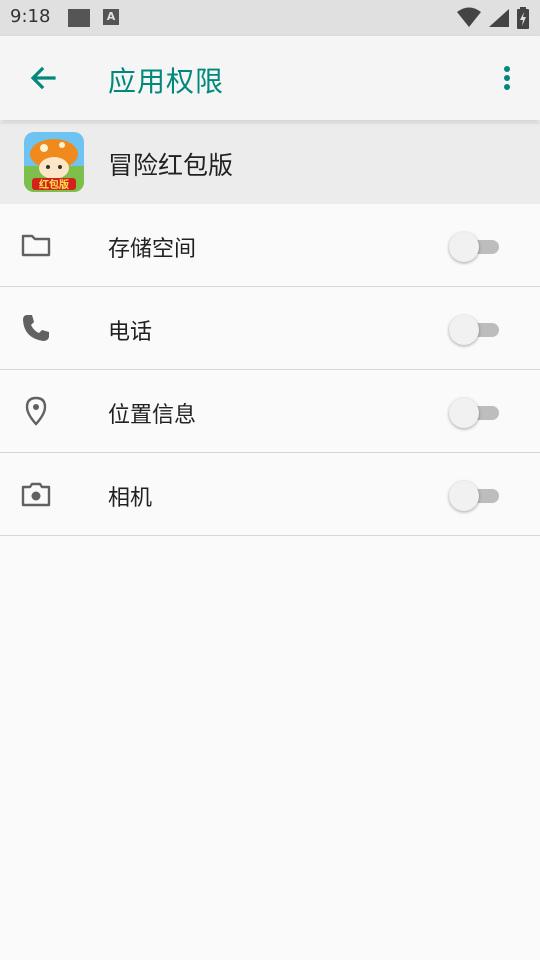 This screenshot has width=540, height=960. I want to click on app-header: 红包版 冒险红包版, so click(270, 163).